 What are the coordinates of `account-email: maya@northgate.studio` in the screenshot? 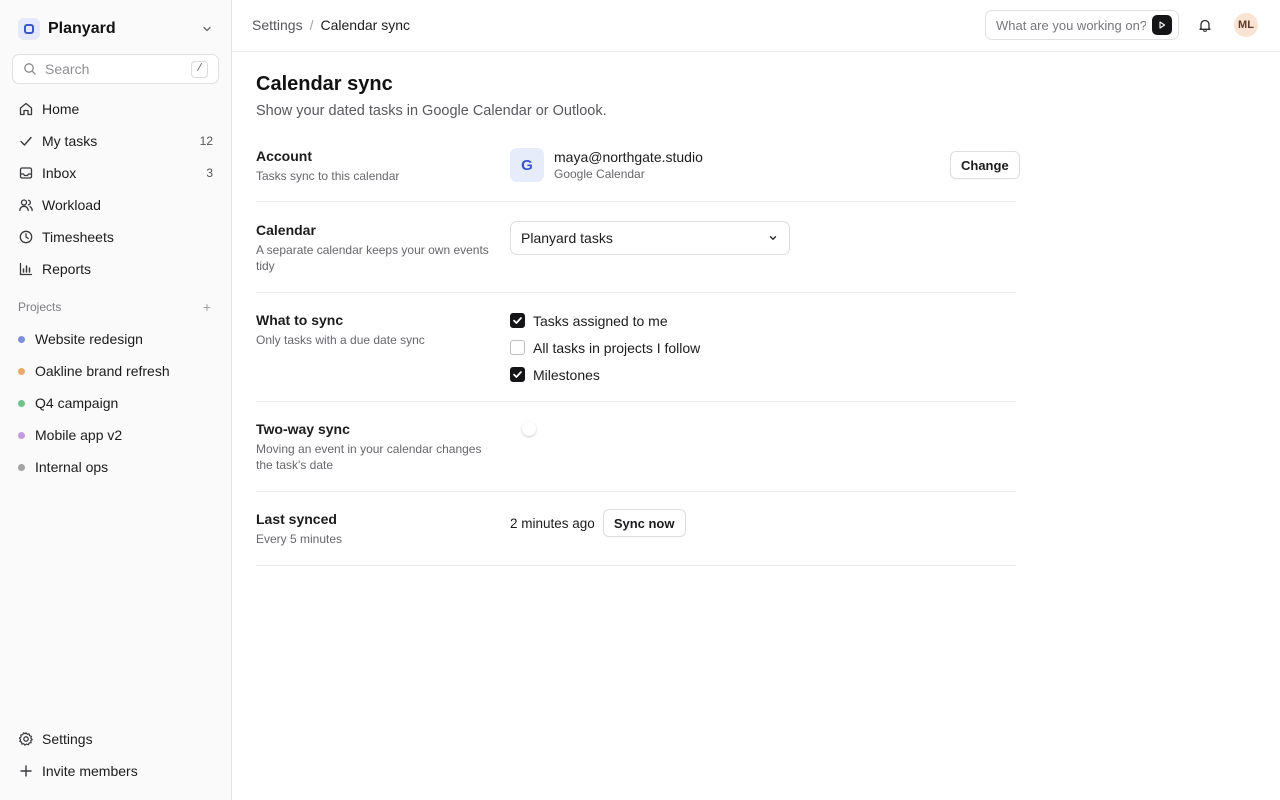 It's located at (628, 157).